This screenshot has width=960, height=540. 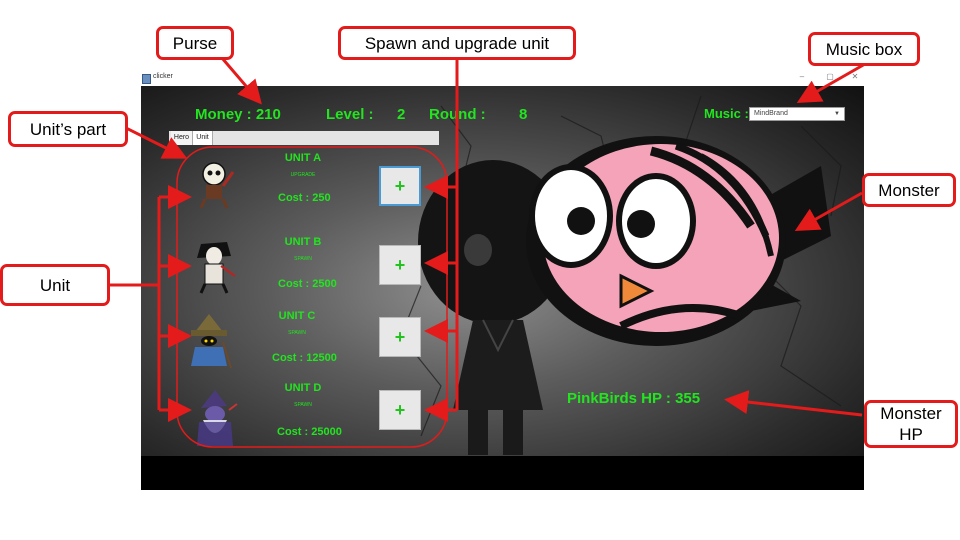 I want to click on app-icon, so click(x=146, y=79).